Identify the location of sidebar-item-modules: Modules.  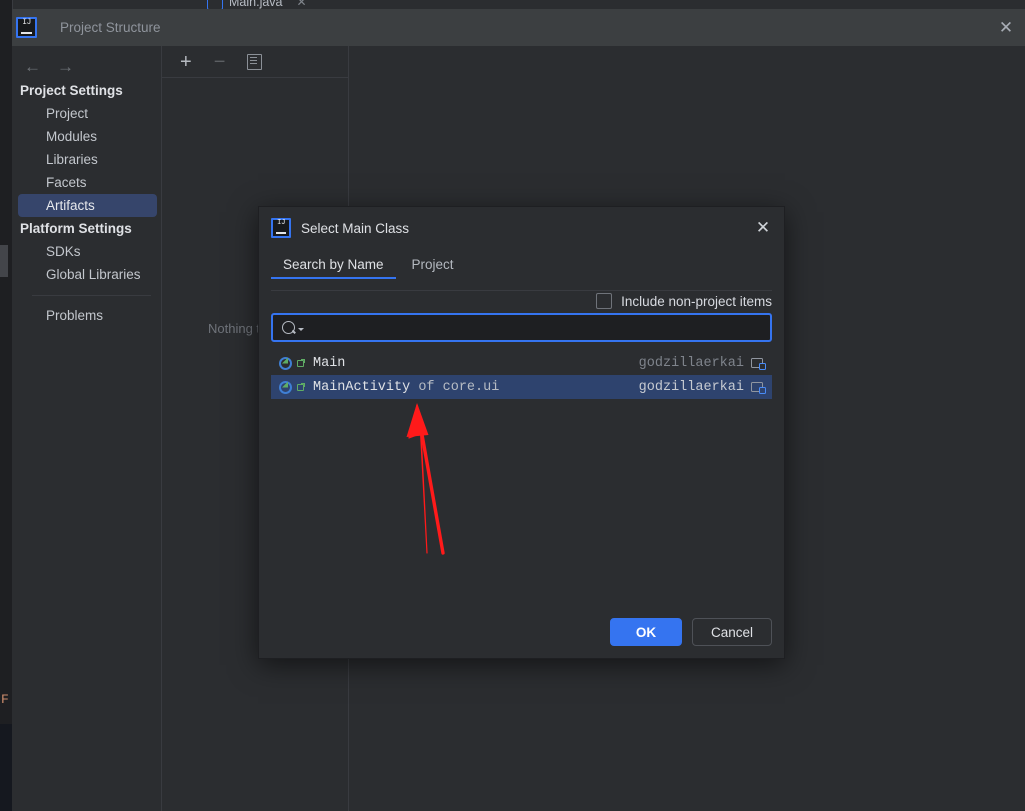
(86, 136).